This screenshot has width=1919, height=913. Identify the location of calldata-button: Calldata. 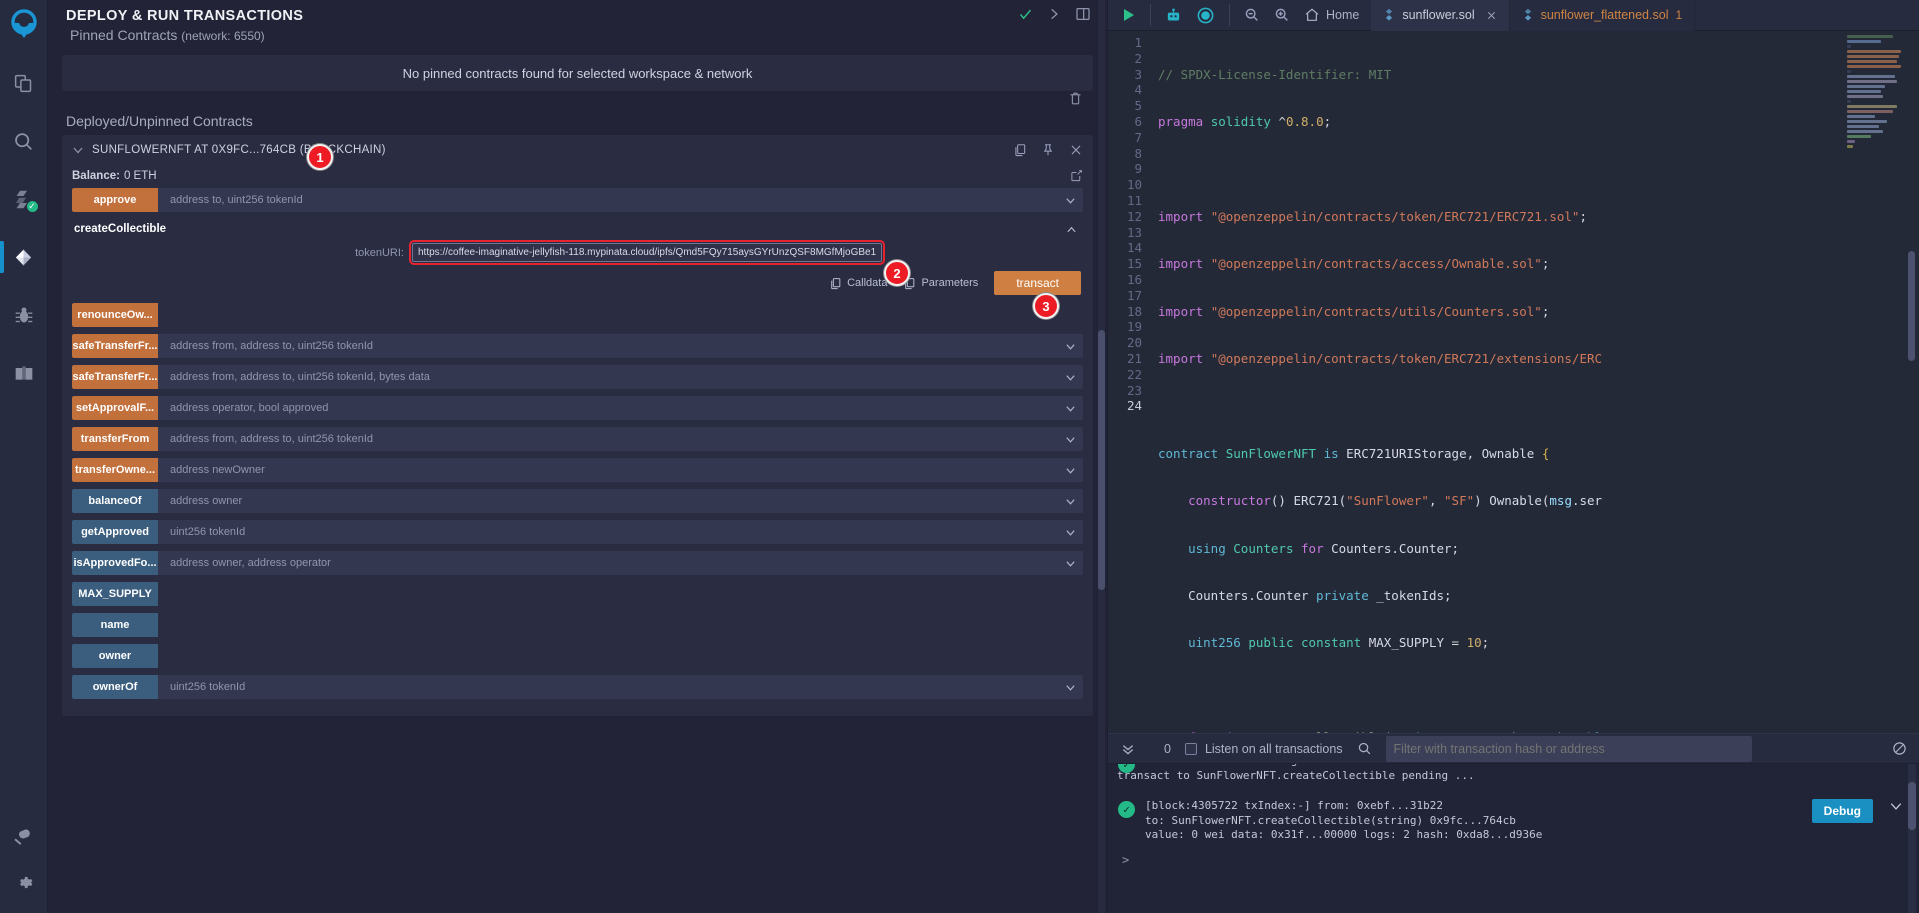
(858, 283).